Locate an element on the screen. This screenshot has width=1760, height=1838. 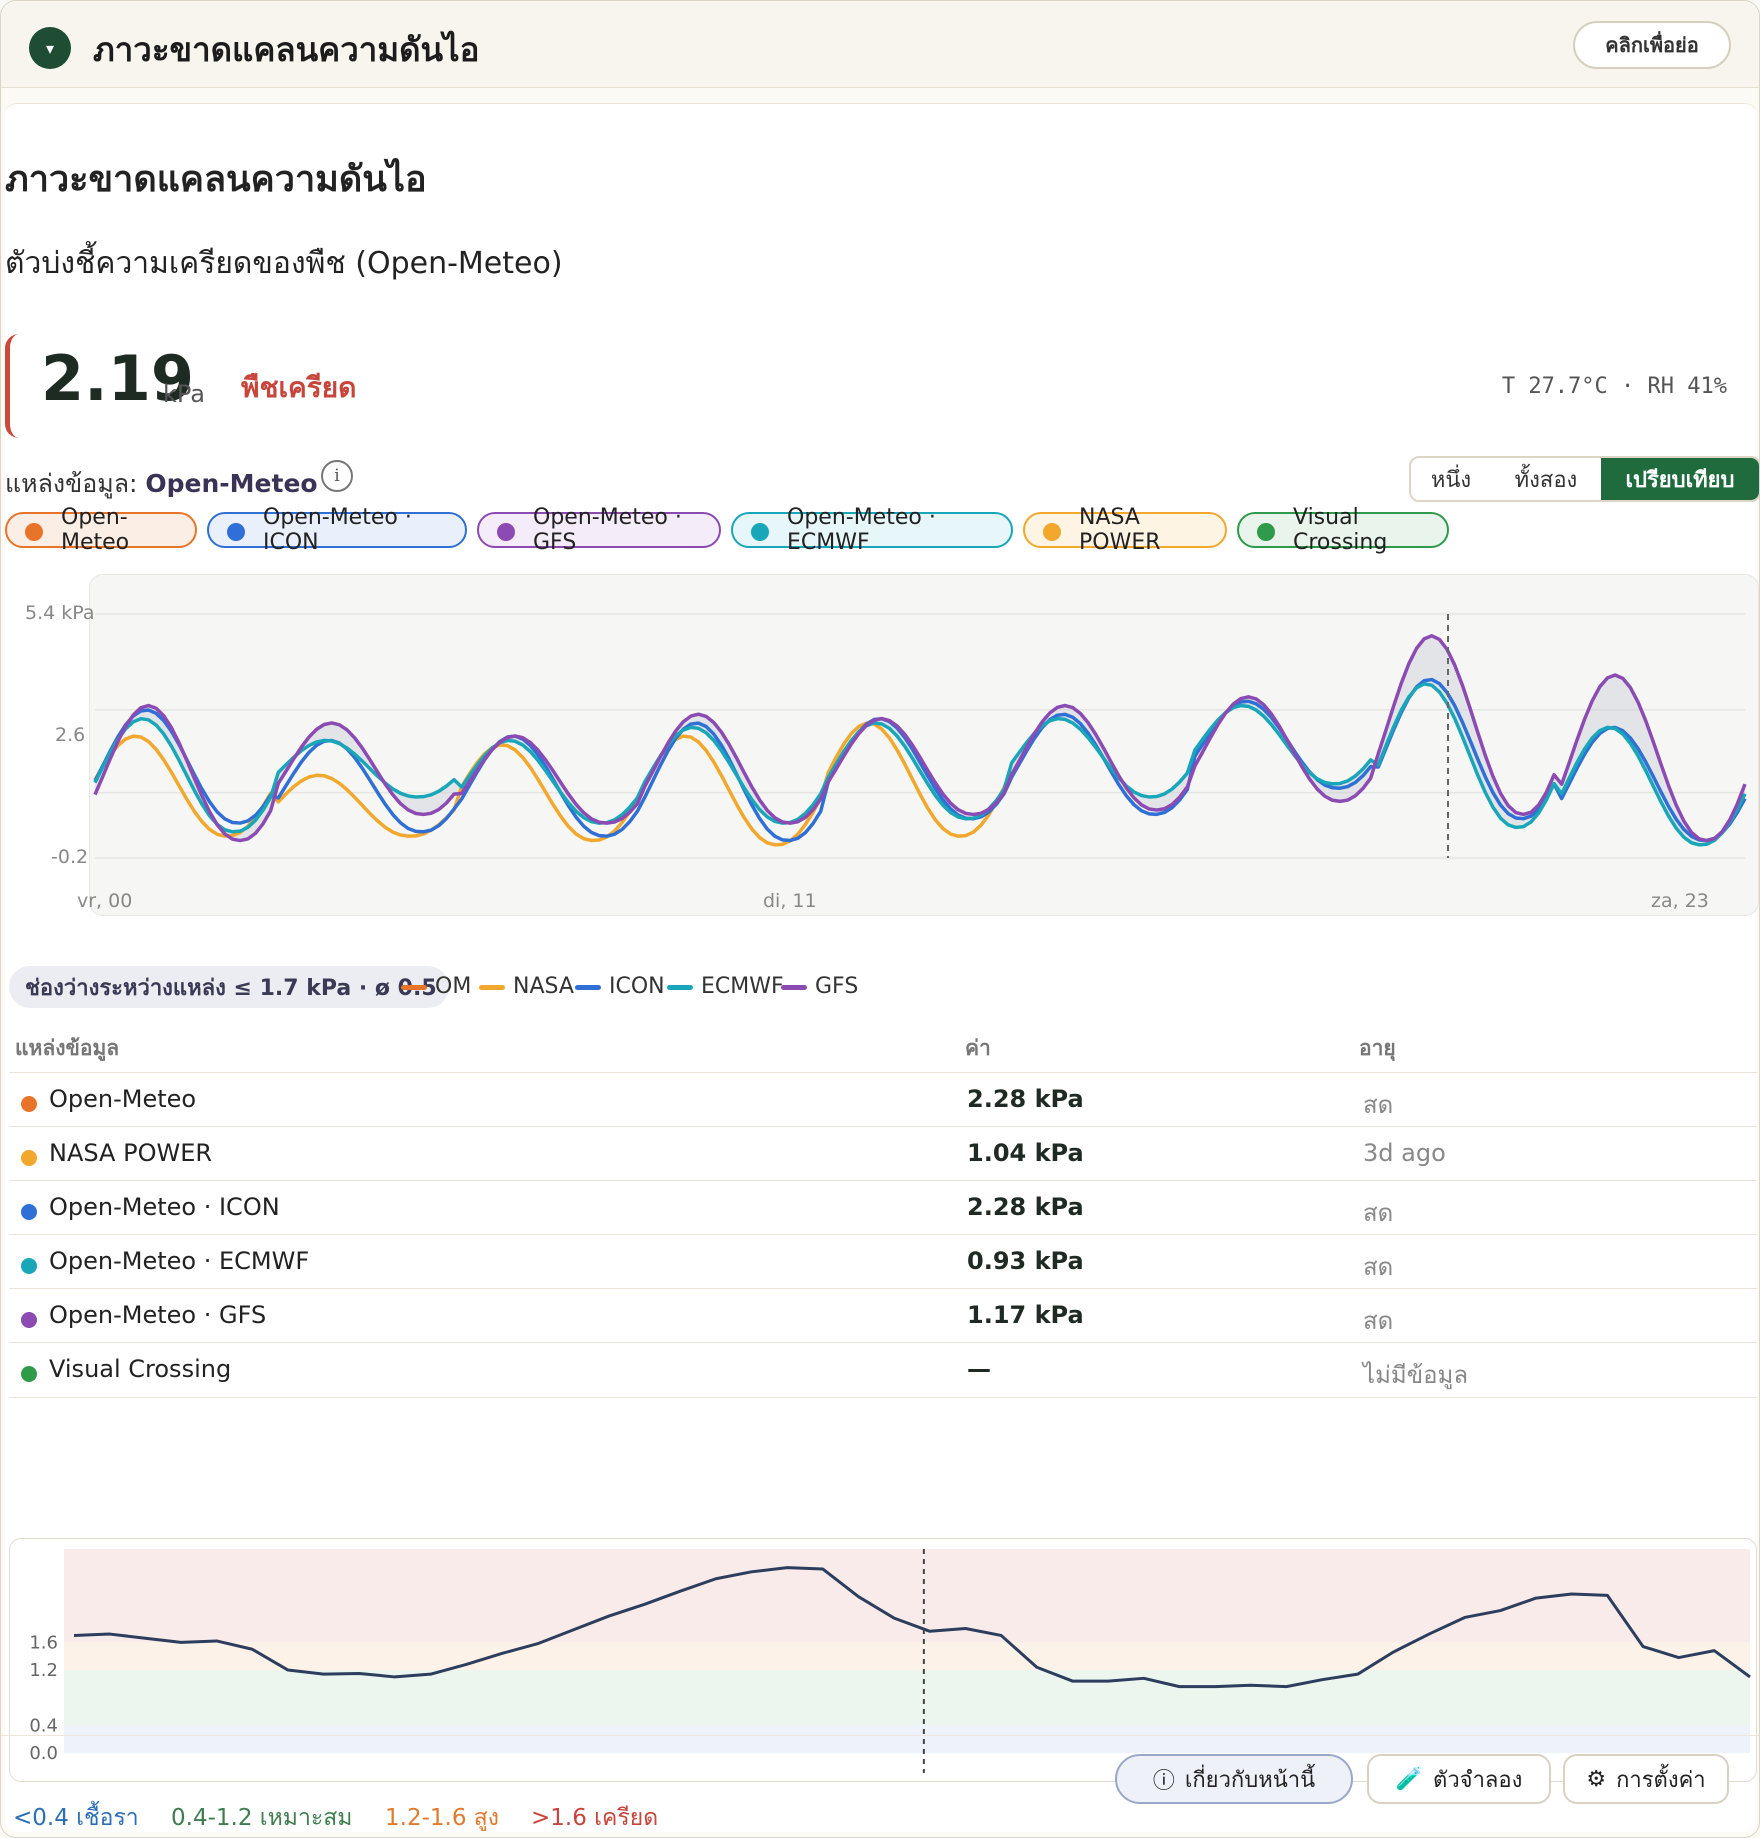
view-mode-toggle: หนึ่ง ทั้งสอง เปรียบเทียบ is located at coordinates (1584, 479).